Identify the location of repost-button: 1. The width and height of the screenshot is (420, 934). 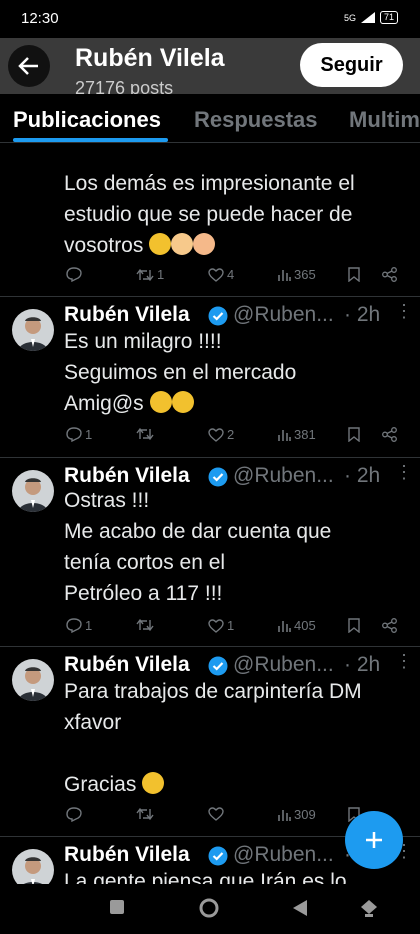
(150, 274).